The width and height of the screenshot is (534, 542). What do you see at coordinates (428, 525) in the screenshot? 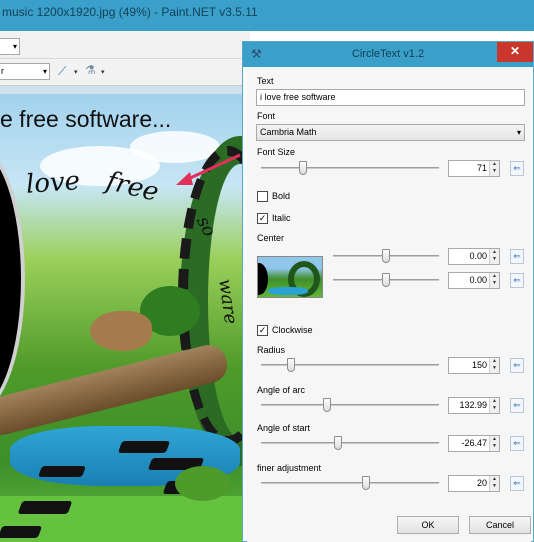
I see `ok-button: OK` at bounding box center [428, 525].